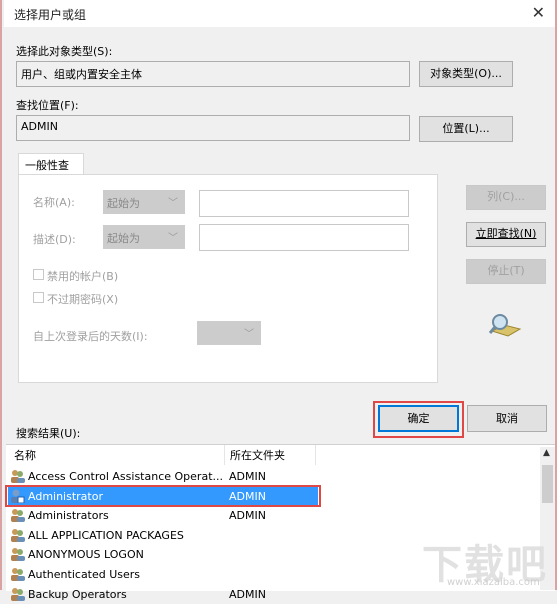 This screenshot has width=557, height=604. Describe the element at coordinates (229, 333) in the screenshot. I see `days-since-logon-select: ﹀` at that location.